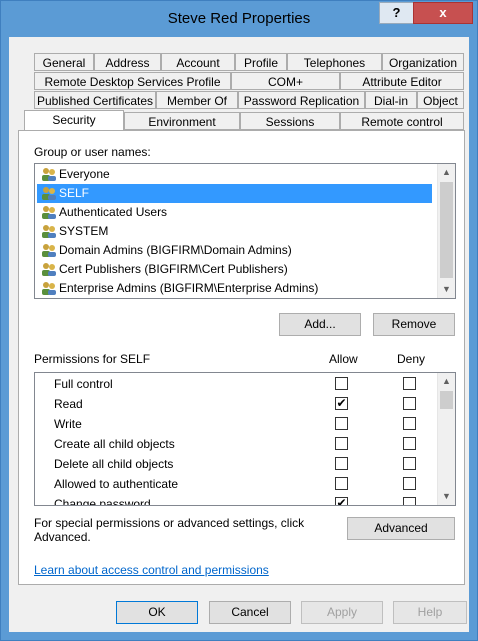 This screenshot has width=478, height=641. I want to click on help-title-button: ?, so click(396, 13).